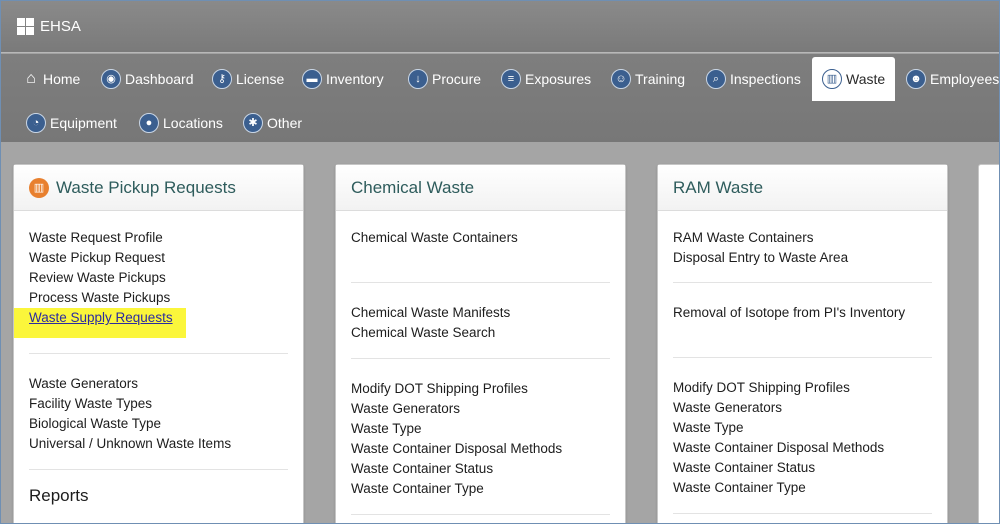 The width and height of the screenshot is (1000, 524). Describe the element at coordinates (31, 78) in the screenshot. I see `home-icon: ⌂` at that location.